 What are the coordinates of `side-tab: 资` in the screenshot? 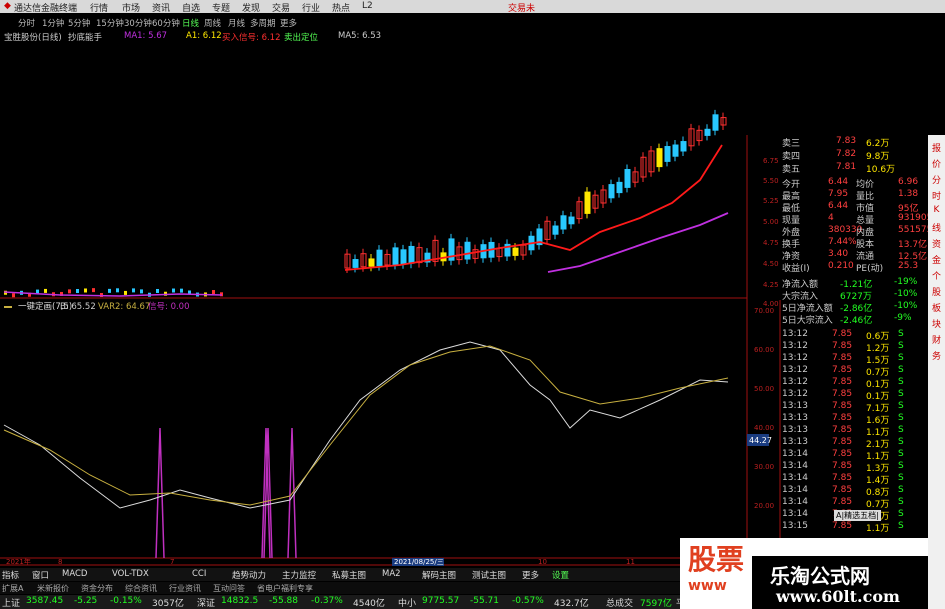 It's located at (936, 243).